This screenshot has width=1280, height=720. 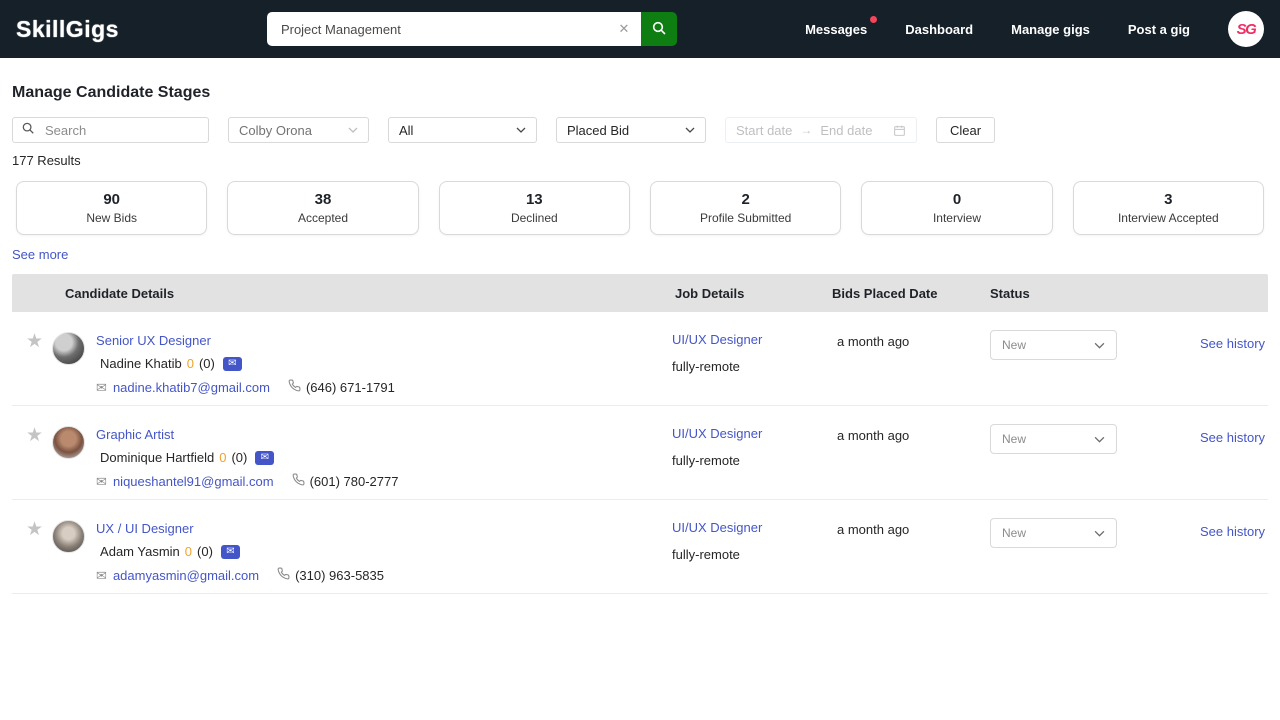 What do you see at coordinates (764, 130) in the screenshot?
I see `start-date-placeholder: Start date` at bounding box center [764, 130].